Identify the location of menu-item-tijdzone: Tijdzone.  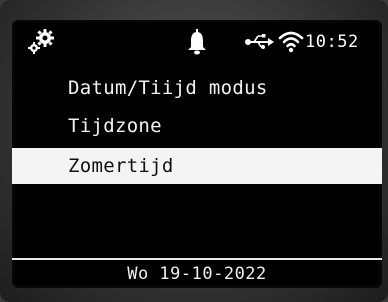
(197, 126).